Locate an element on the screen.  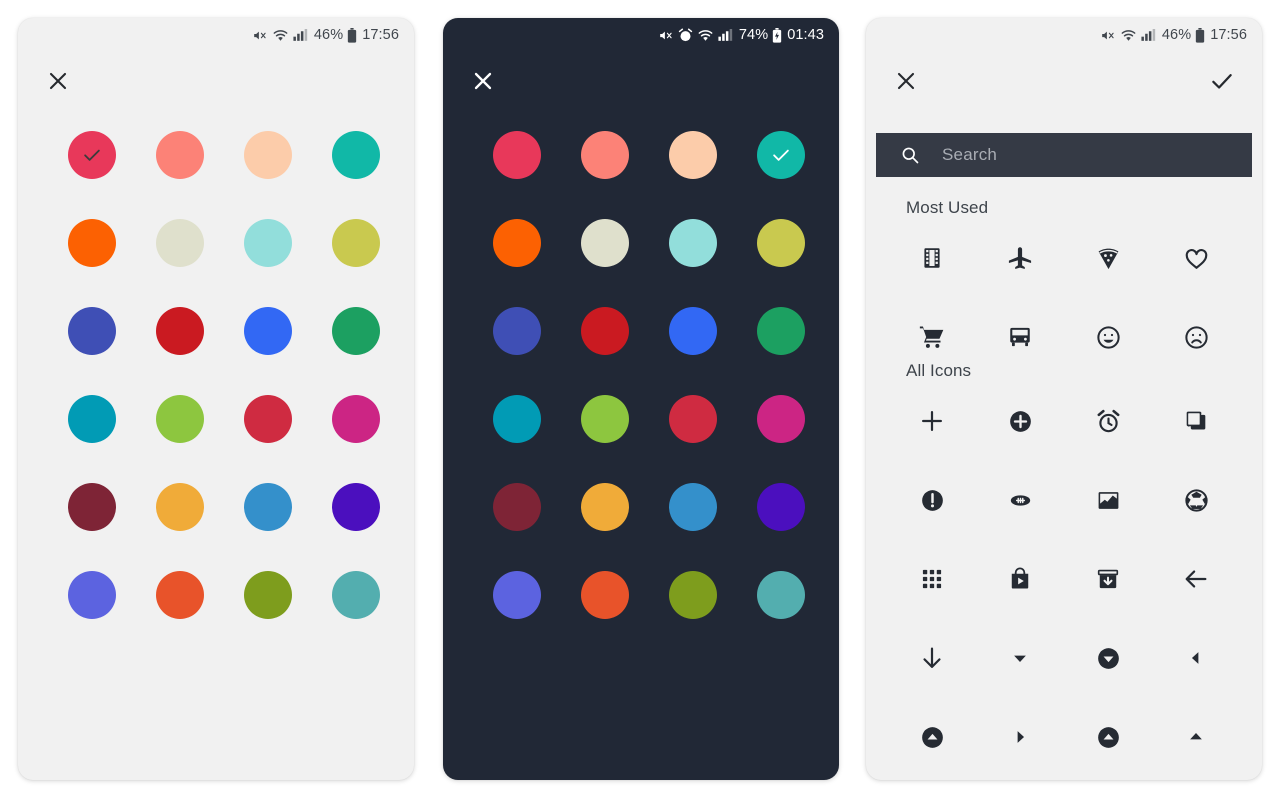
shopping-cart-icon is located at coordinates (932, 337).